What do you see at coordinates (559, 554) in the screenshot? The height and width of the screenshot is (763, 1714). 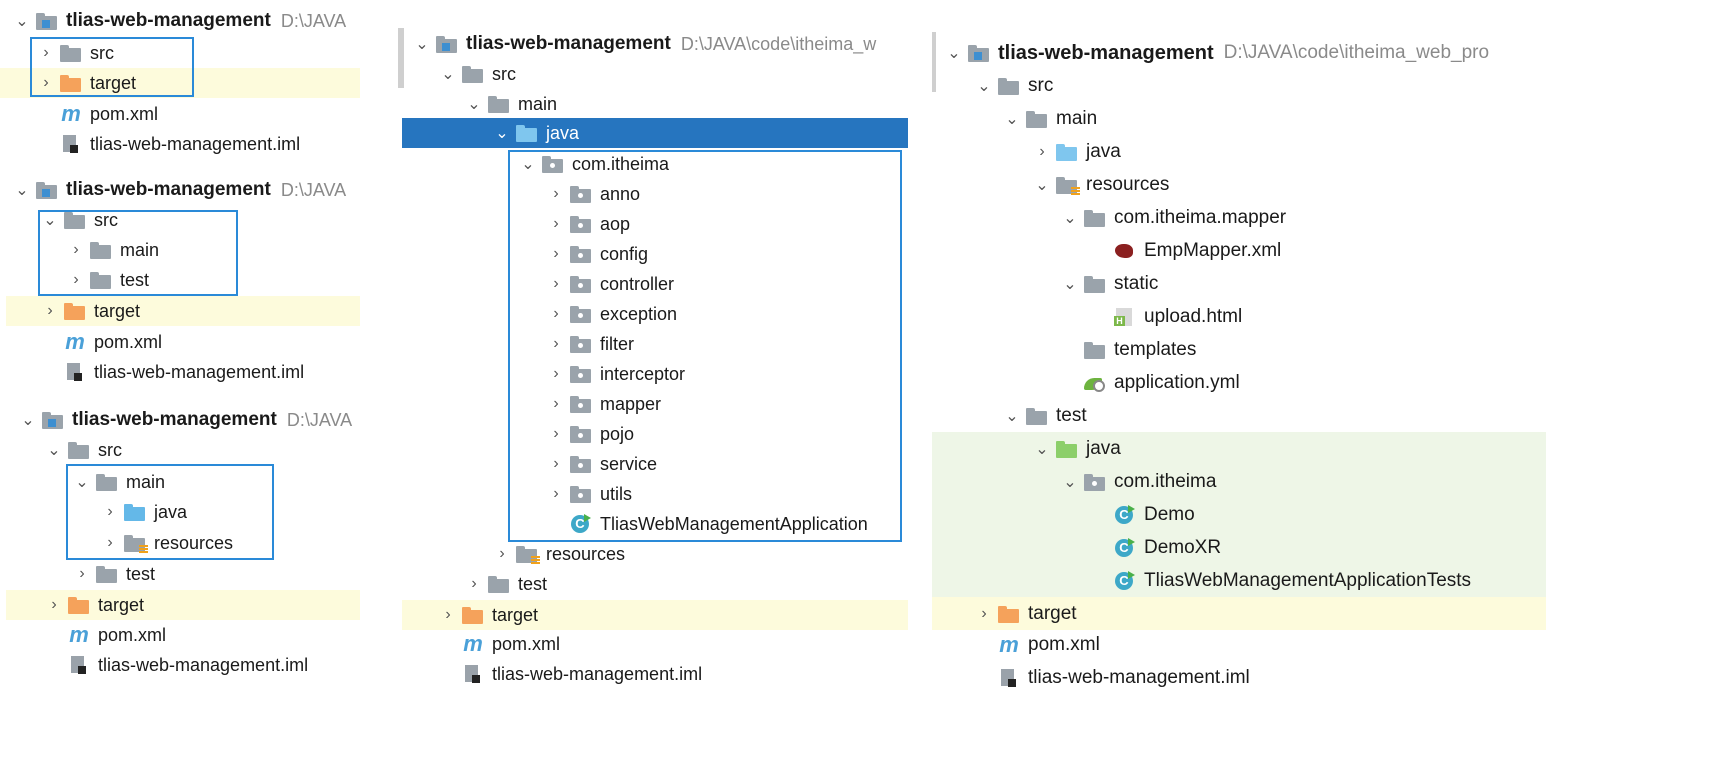 I see `tree-row-resources: › resources` at bounding box center [559, 554].